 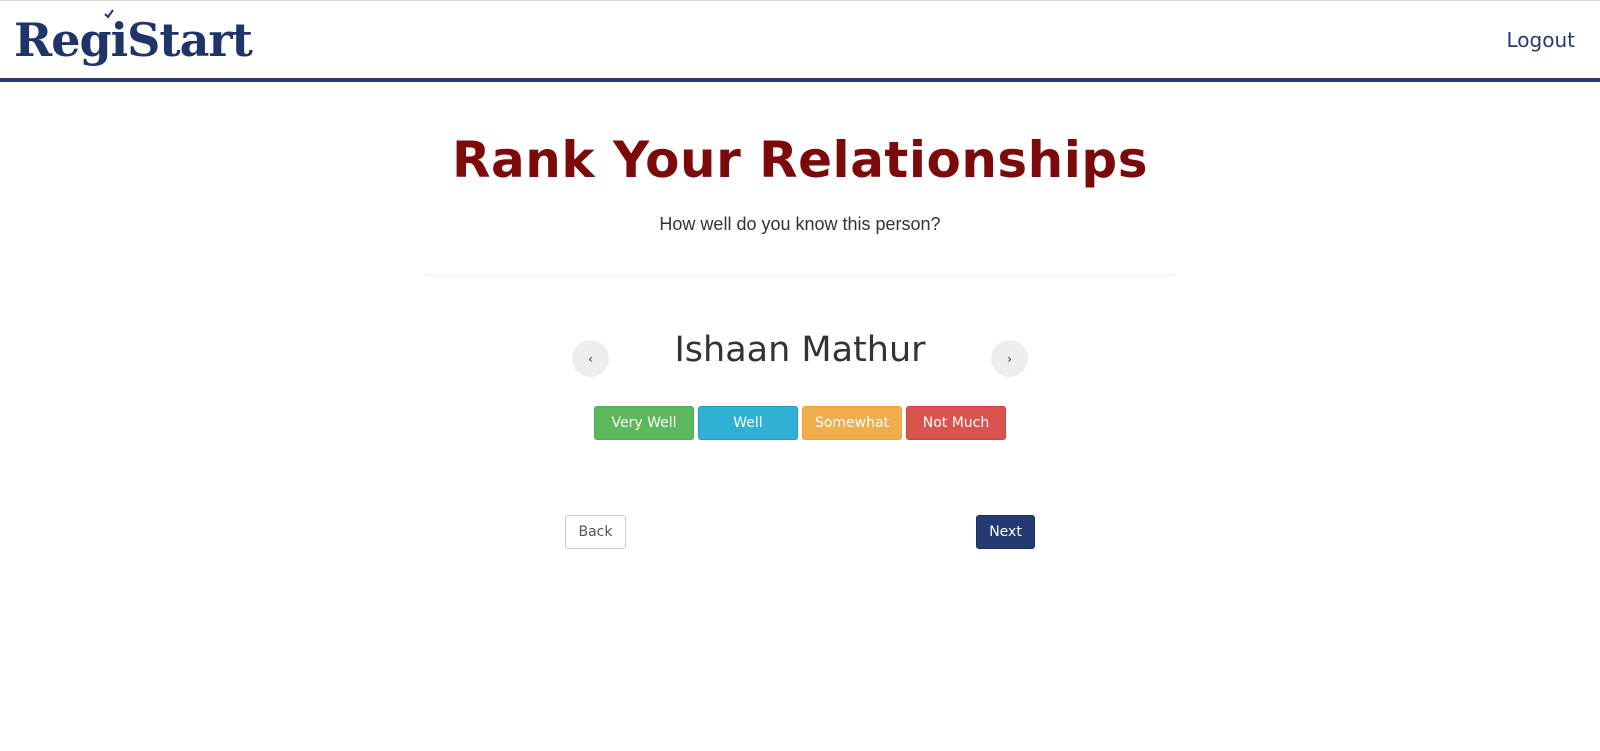 What do you see at coordinates (644, 423) in the screenshot?
I see `rank-very-well-button: Very Well` at bounding box center [644, 423].